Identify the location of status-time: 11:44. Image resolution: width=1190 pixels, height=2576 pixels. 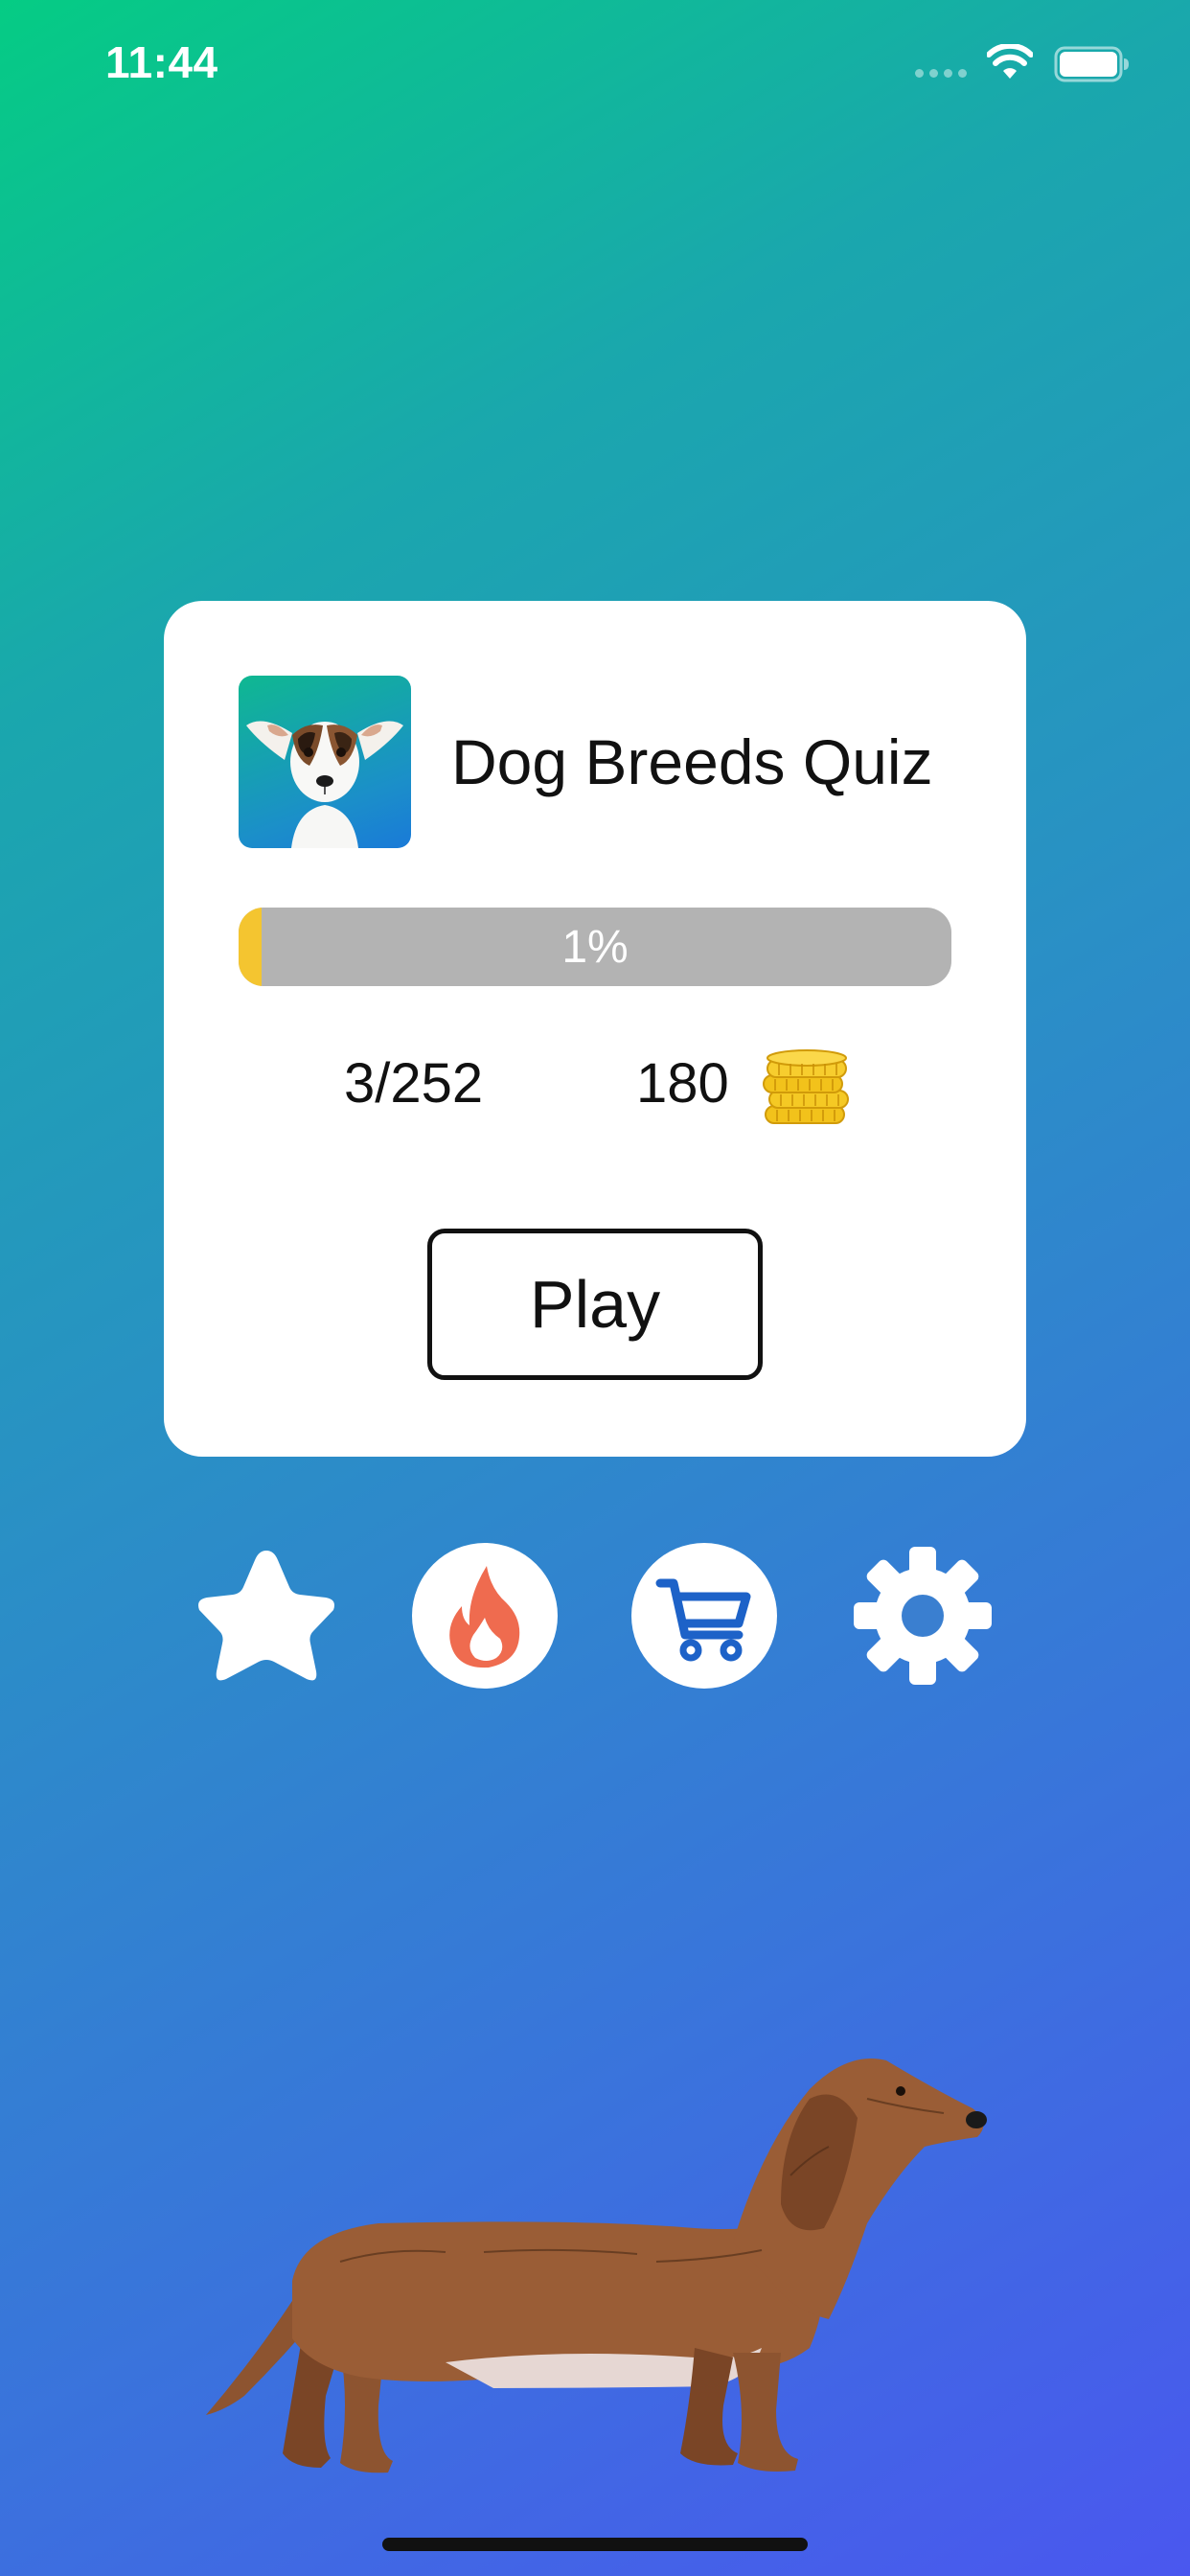
(162, 62).